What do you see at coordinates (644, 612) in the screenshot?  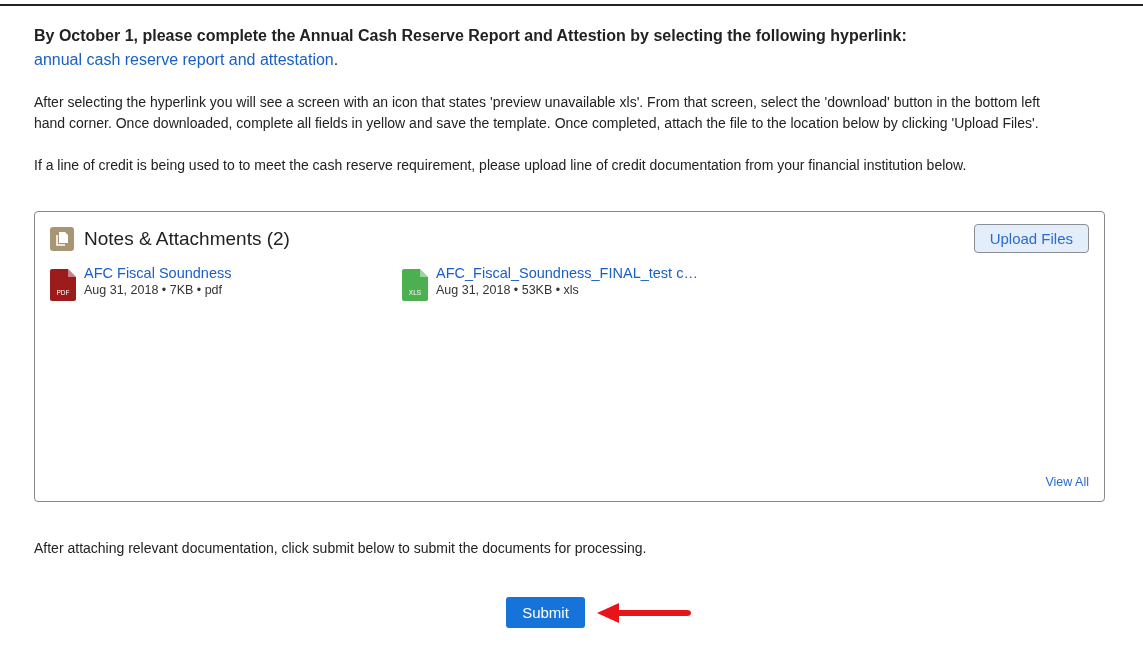 I see `arrow-icon` at bounding box center [644, 612].